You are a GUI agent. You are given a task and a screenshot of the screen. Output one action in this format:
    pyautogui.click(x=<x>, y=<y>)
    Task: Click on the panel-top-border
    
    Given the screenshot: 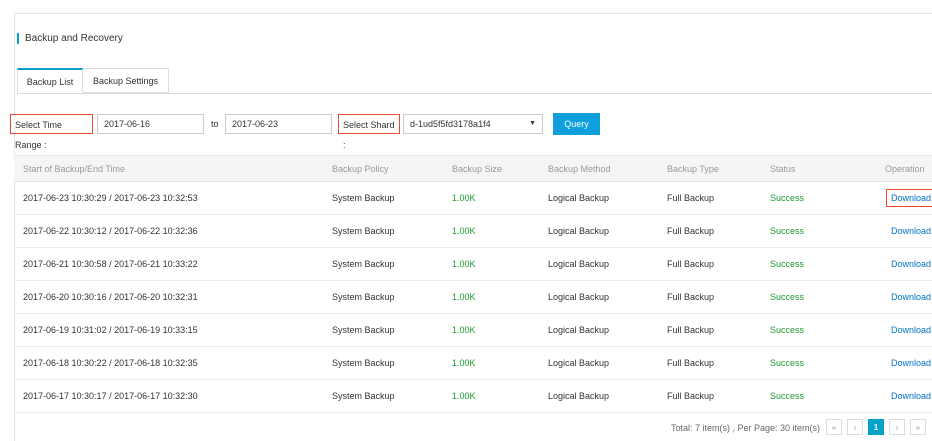 What is the action you would take?
    pyautogui.click(x=473, y=13)
    